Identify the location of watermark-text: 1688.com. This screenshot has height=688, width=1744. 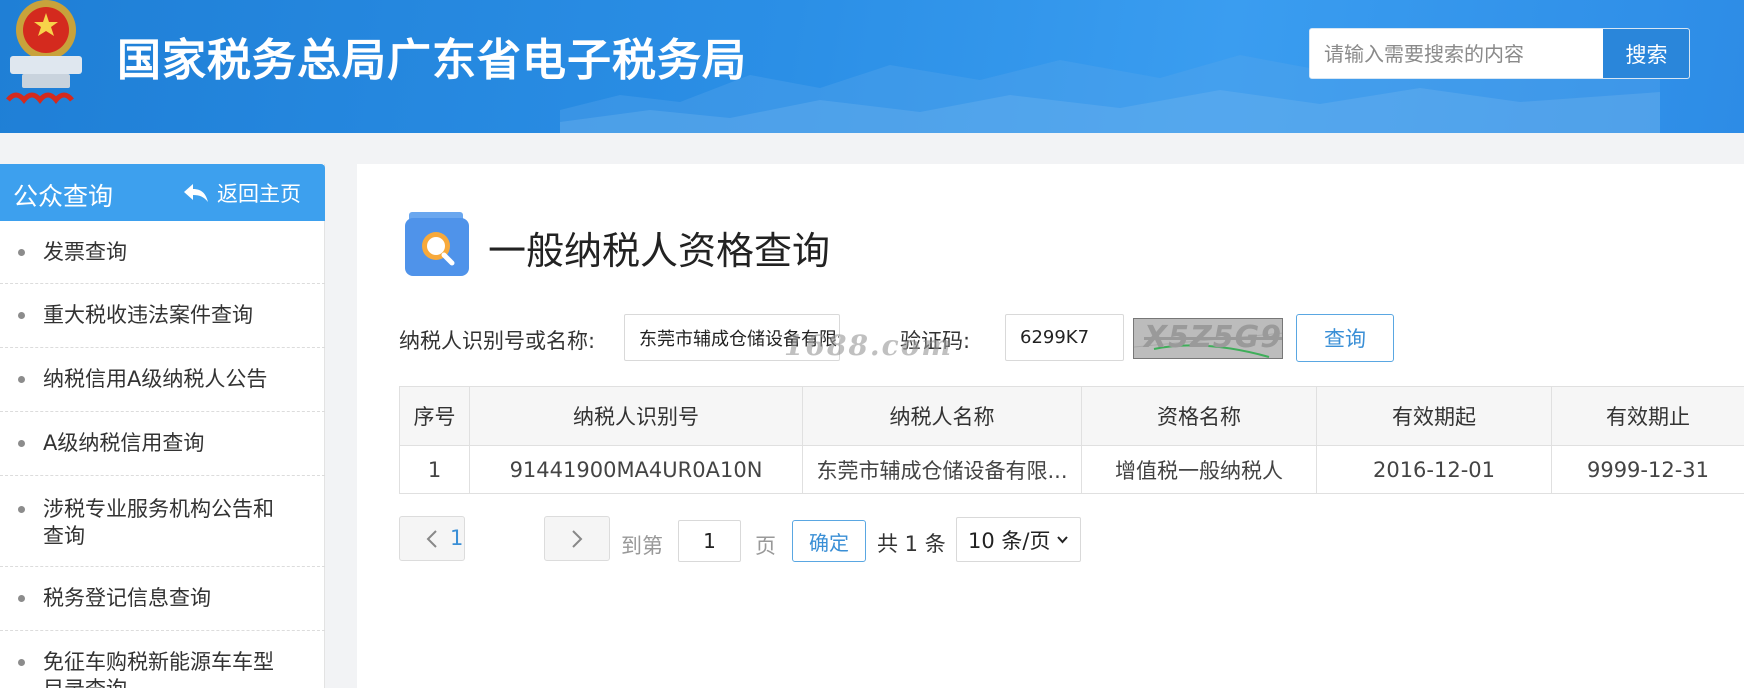
(869, 345).